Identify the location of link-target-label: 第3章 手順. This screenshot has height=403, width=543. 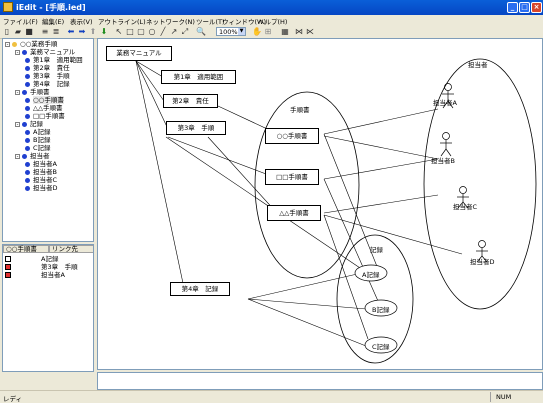
(59, 267).